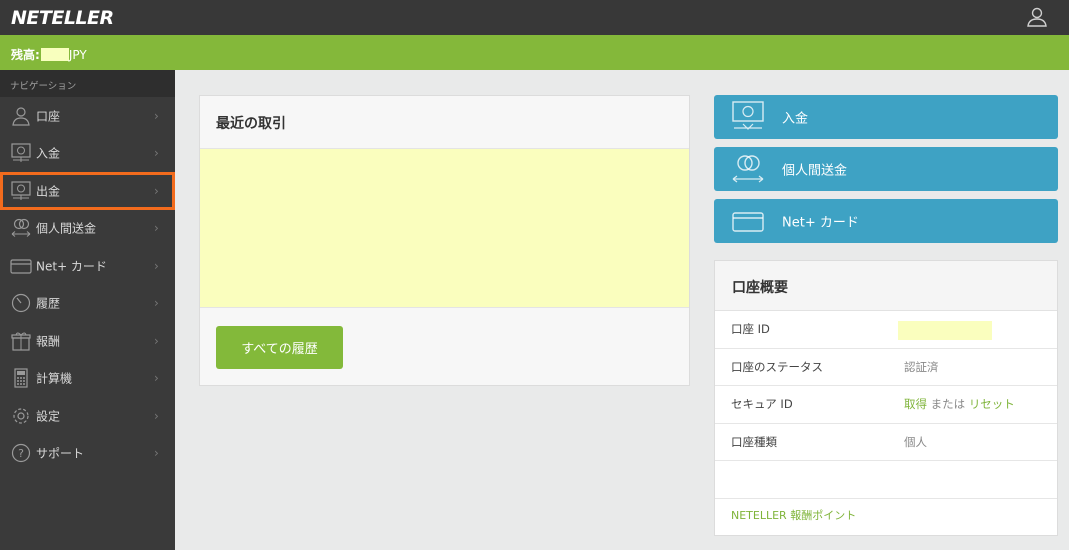 The height and width of the screenshot is (550, 1069). I want to click on sidebar-item-support: ? サポート ›, so click(87, 454).